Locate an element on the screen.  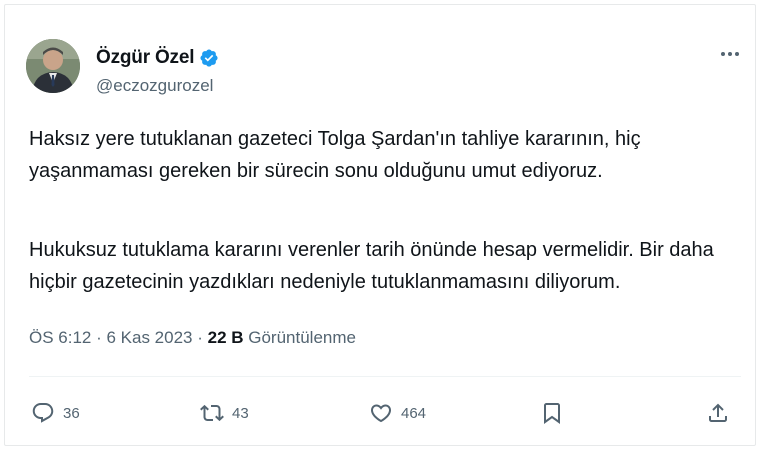
tweet-meta: ÖS 6:12 · 6 Kas 2023 · 22 B Görüntülenme is located at coordinates (192, 338).